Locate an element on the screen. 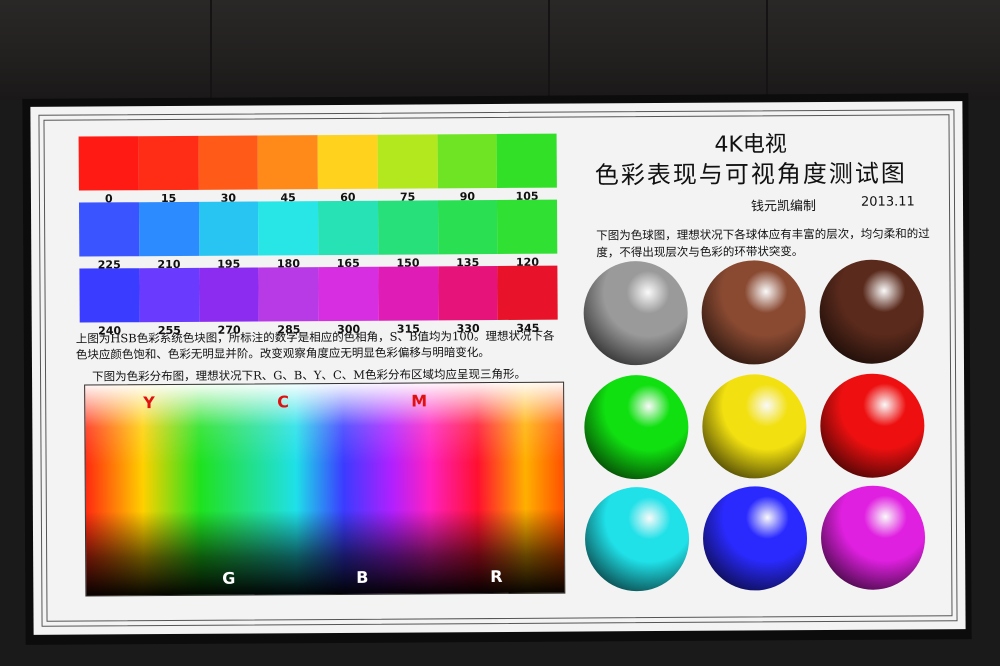 The image size is (1000, 666). color-sphere-yellow is located at coordinates (754, 426).